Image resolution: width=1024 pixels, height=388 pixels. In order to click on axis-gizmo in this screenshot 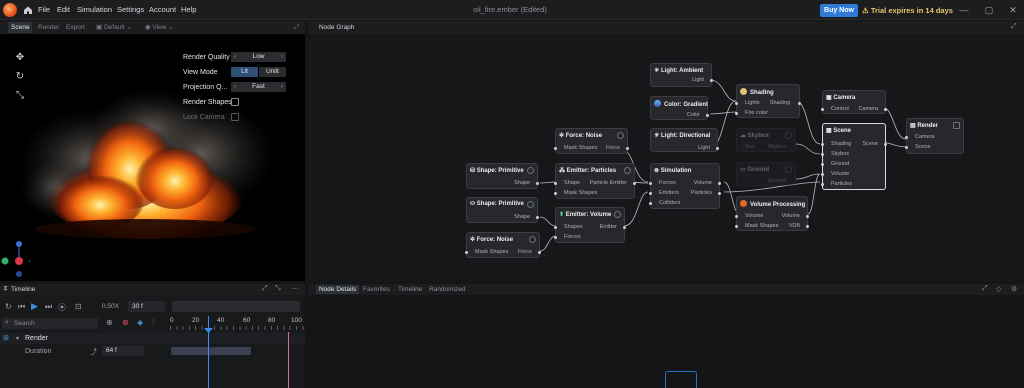, I will do `click(15, 260)`.